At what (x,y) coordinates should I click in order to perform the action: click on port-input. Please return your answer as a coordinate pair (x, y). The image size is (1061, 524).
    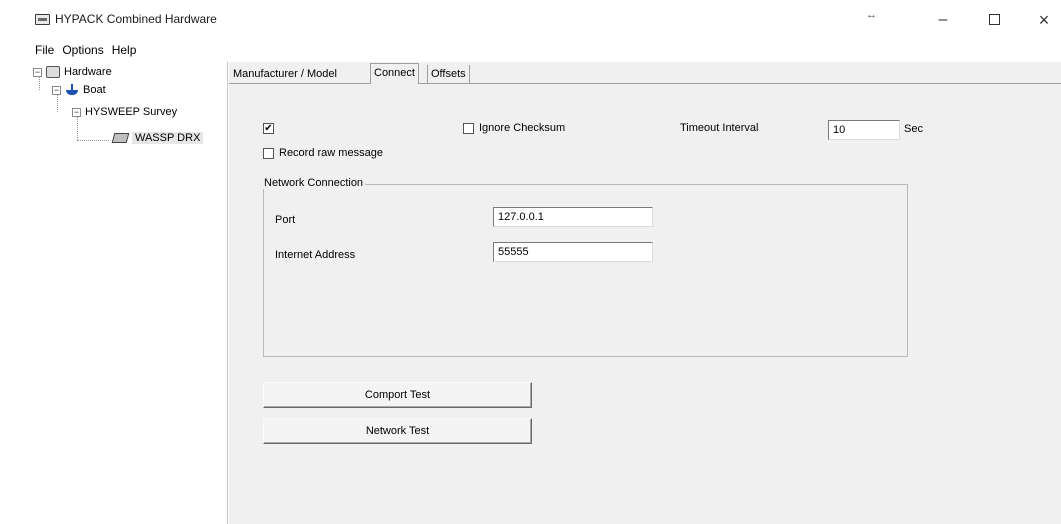
    Looking at the image, I should click on (573, 217).